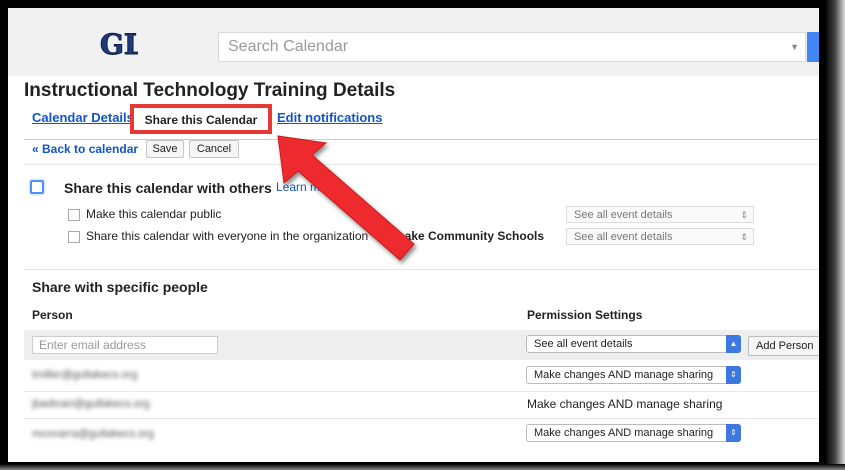  I want to click on frame-shadow-right, so click(835, 235).